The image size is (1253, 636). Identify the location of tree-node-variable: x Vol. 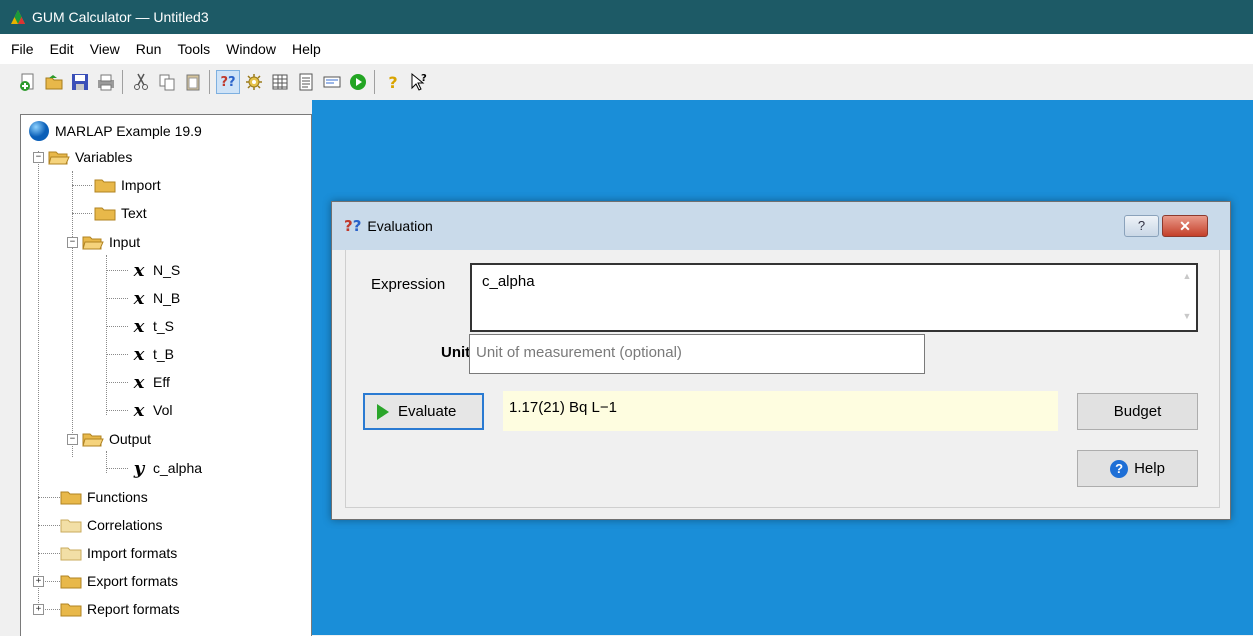
(151, 410).